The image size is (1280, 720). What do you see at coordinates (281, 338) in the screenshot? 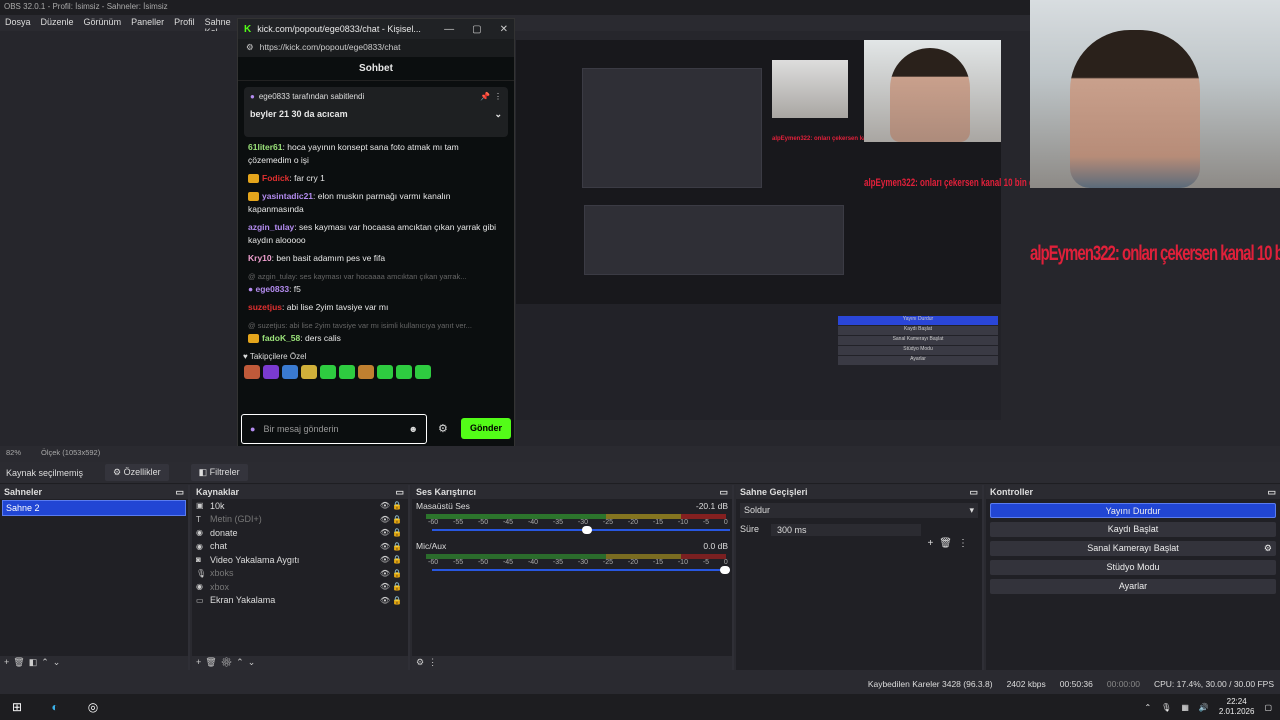
I see `chat-username: fadoK_58` at bounding box center [281, 338].